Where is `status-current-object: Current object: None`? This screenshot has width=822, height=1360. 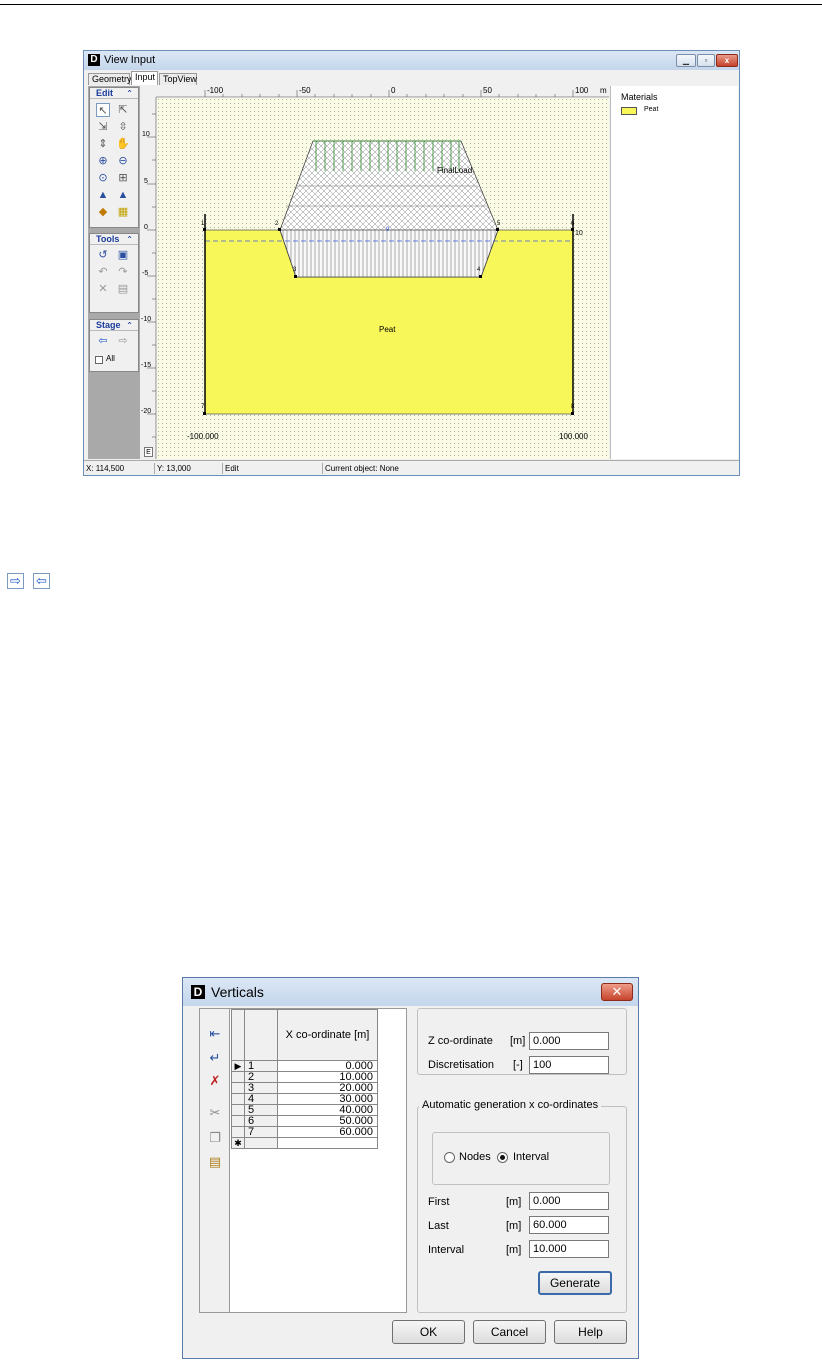
status-current-object: Current object: None is located at coordinates (530, 468).